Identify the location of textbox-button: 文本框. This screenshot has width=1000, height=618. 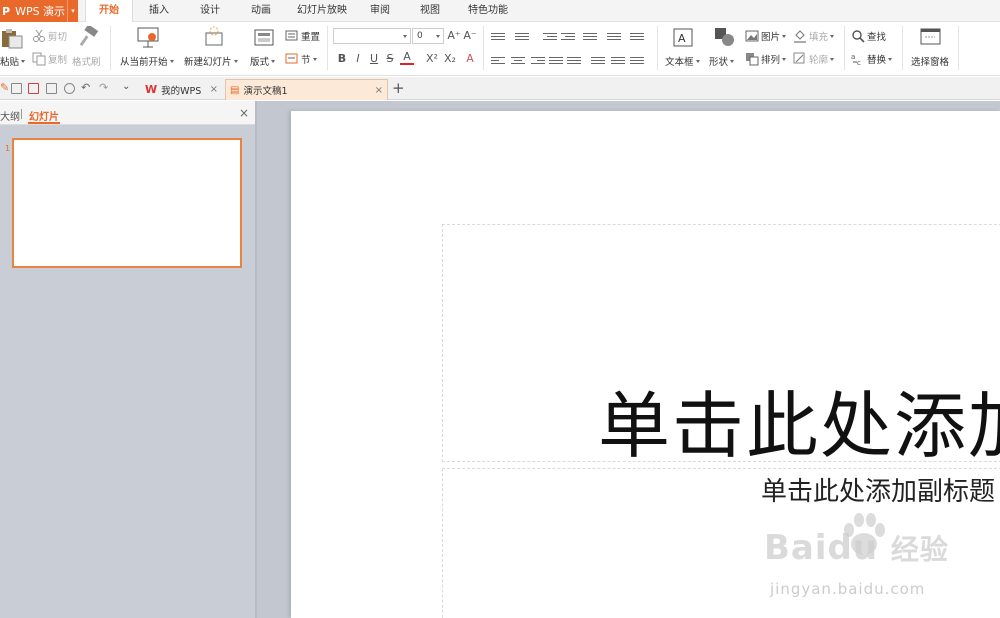
(682, 61).